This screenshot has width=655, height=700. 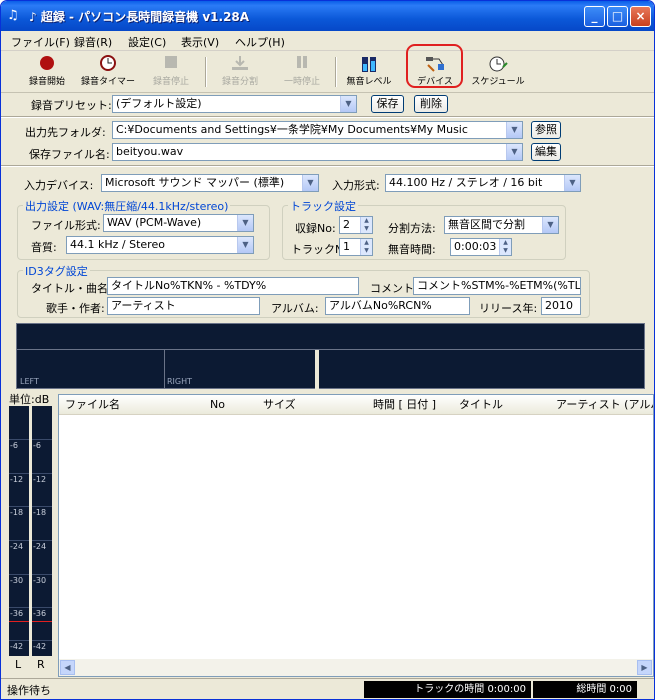 What do you see at coordinates (594, 16) in the screenshot?
I see `minimize-button: _` at bounding box center [594, 16].